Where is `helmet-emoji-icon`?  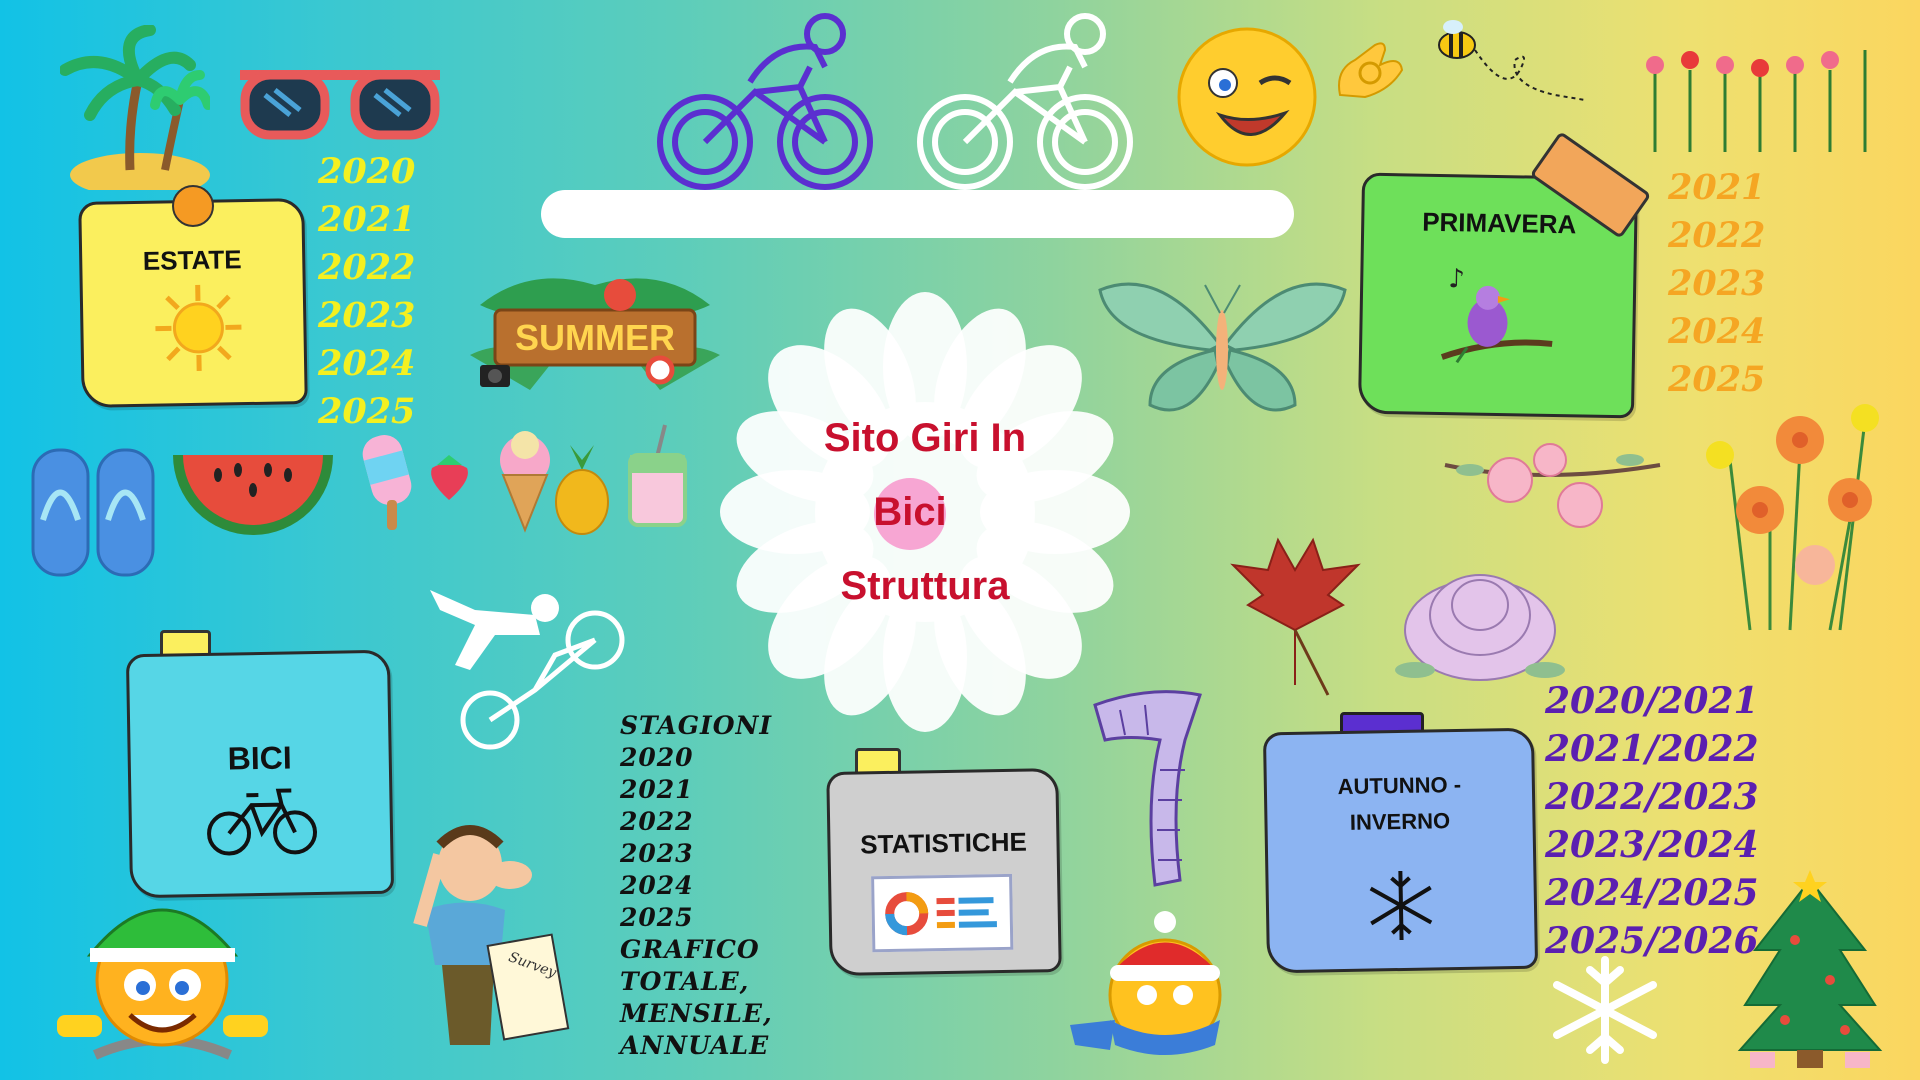
helmet-emoji-icon is located at coordinates (162, 972).